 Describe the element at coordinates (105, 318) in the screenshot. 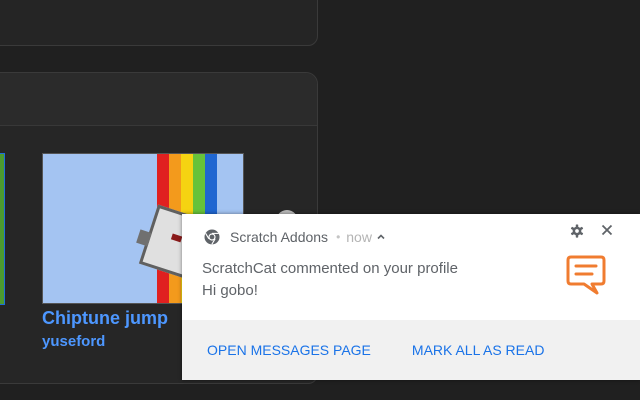

I see `project-title-link: Chiptune jump` at that location.